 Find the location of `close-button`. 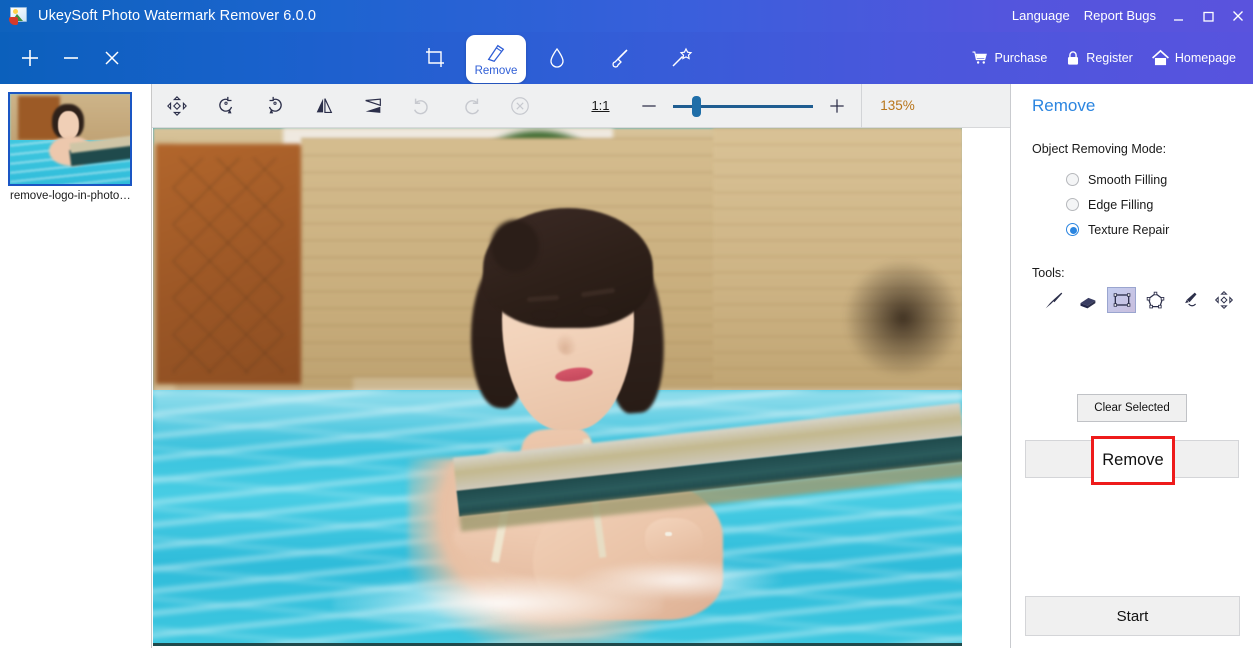

close-button is located at coordinates (1238, 16).